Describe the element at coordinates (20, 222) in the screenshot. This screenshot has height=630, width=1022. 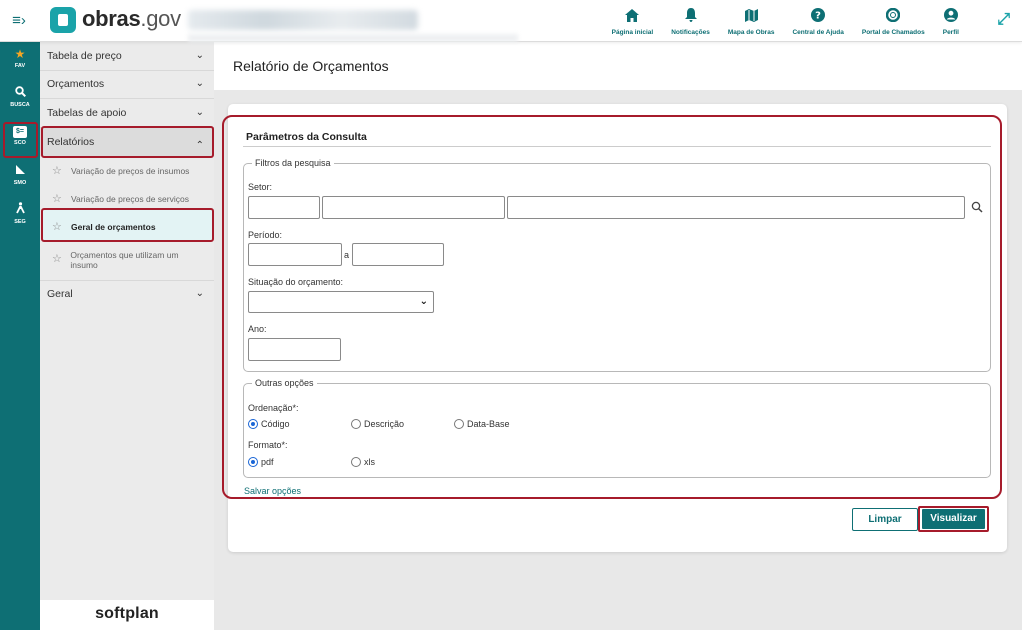
I see `strip-seg-label: SEG` at that location.